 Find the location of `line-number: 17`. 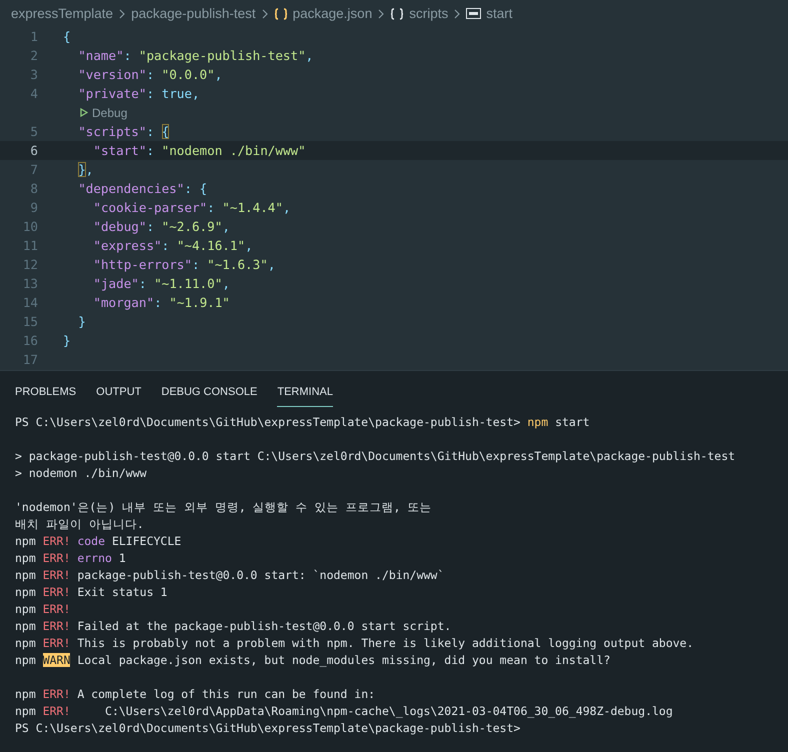

line-number: 17 is located at coordinates (30, 359).